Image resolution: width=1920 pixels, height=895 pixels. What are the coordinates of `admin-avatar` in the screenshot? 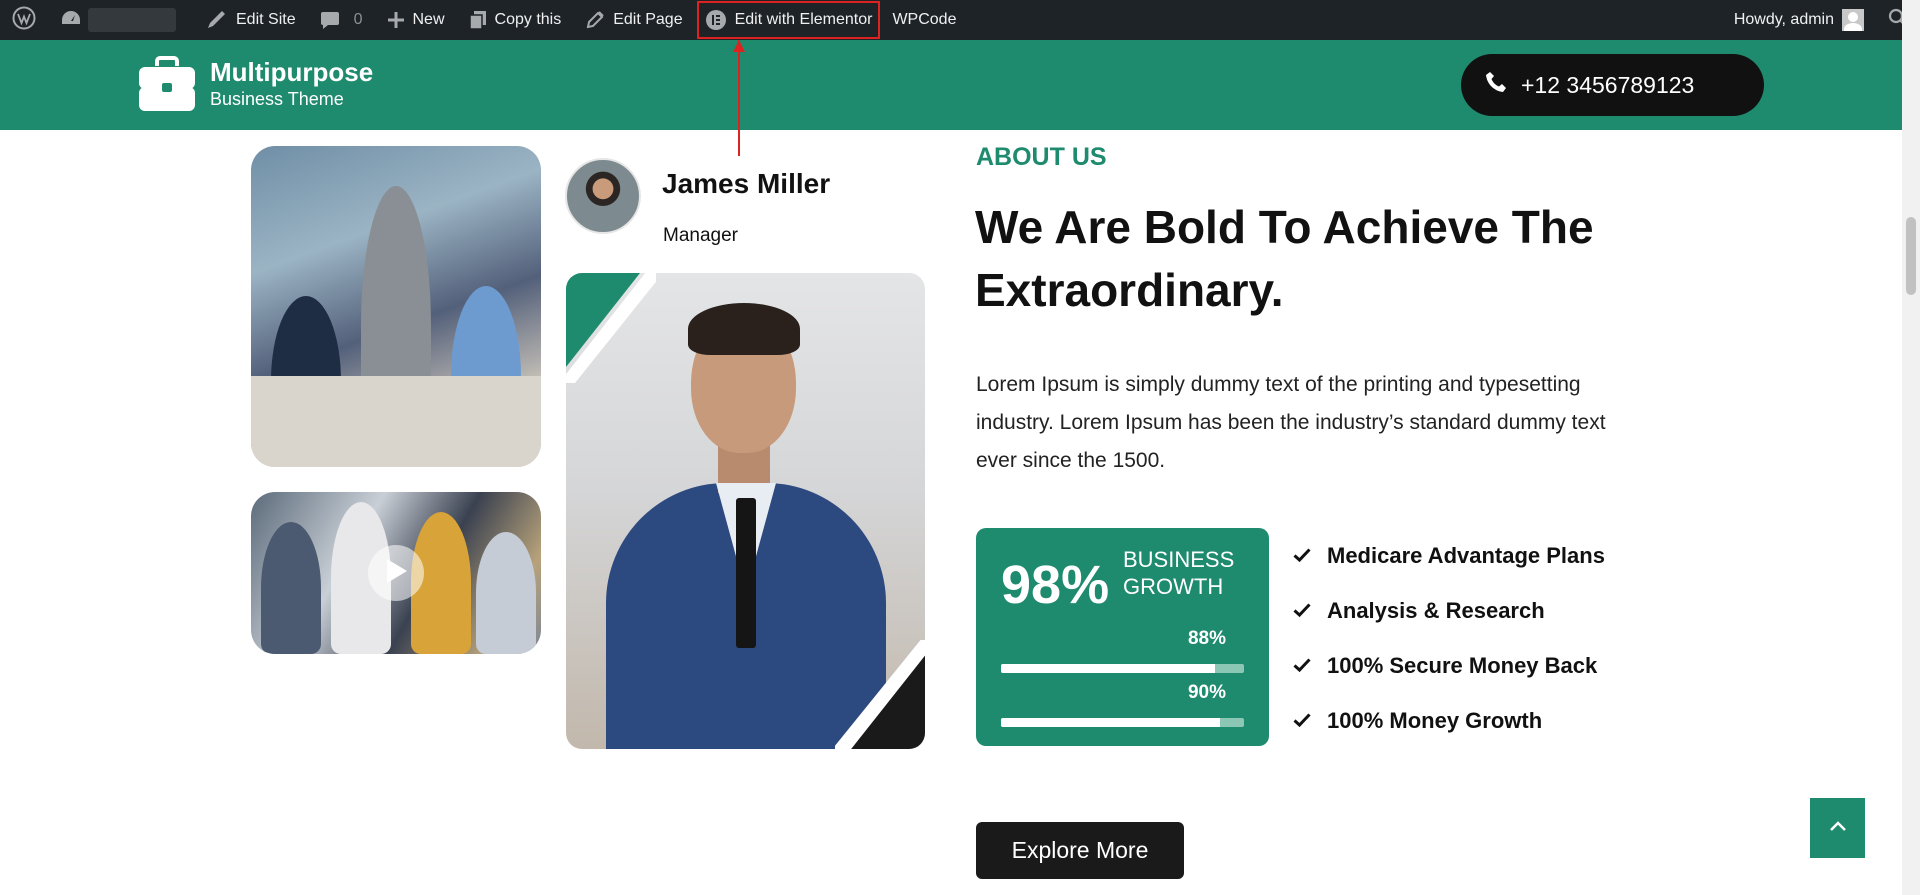 It's located at (1853, 20).